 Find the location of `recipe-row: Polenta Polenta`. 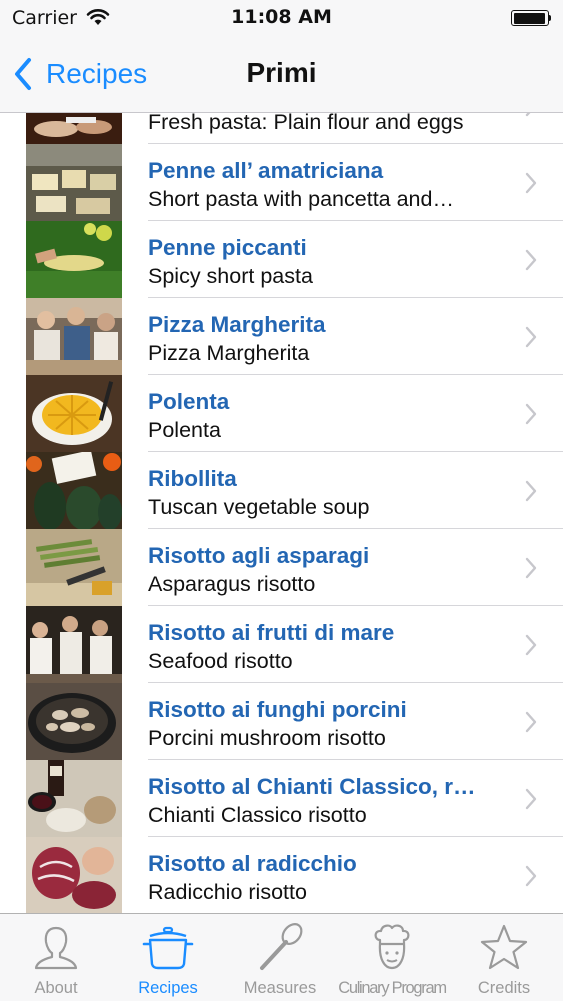

recipe-row: Polenta Polenta is located at coordinates (281, 413).